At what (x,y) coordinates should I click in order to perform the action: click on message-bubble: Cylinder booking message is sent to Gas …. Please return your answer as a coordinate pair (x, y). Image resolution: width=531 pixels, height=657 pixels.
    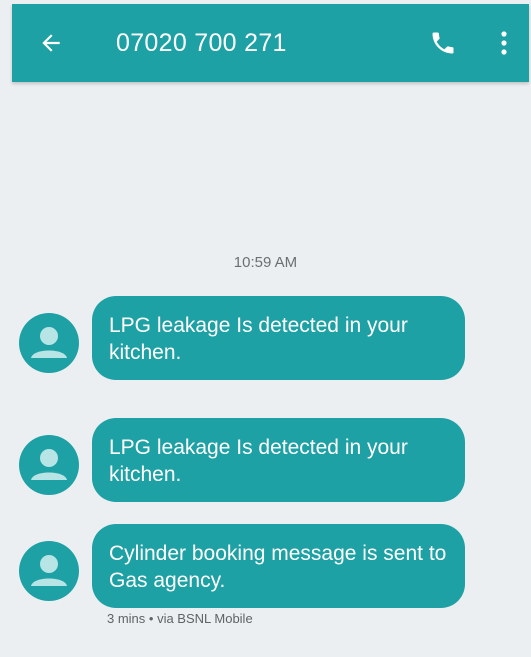
    Looking at the image, I should click on (278, 566).